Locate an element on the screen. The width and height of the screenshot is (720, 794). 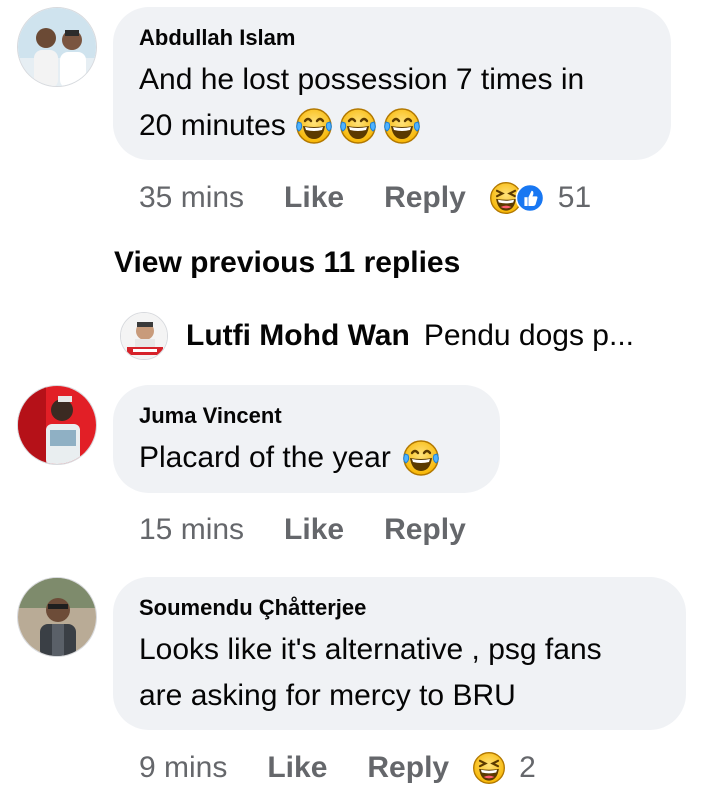
reply-author: Lutfi Mohd Wan is located at coordinates (298, 336).